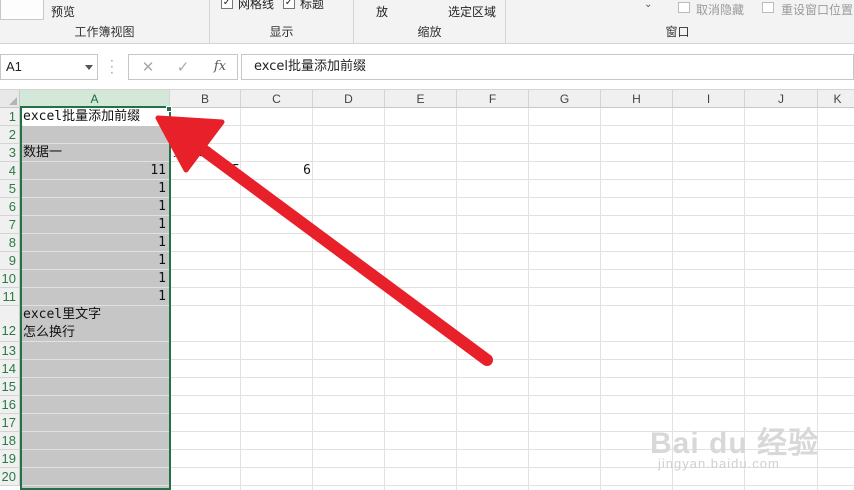 The image size is (854, 490). What do you see at coordinates (205, 99) in the screenshot?
I see `column-header-b: B` at bounding box center [205, 99].